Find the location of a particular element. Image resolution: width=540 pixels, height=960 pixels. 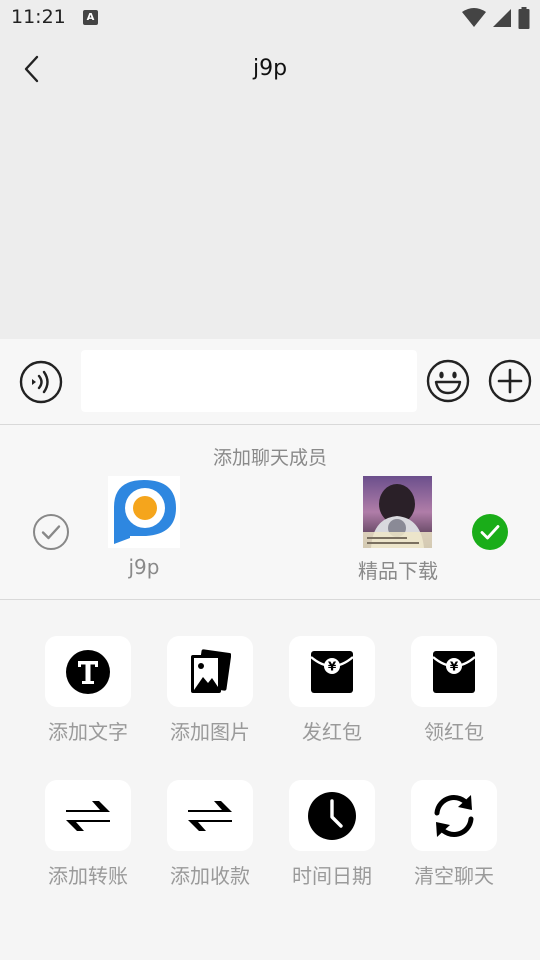

member-left-name: j9p is located at coordinates (144, 567).